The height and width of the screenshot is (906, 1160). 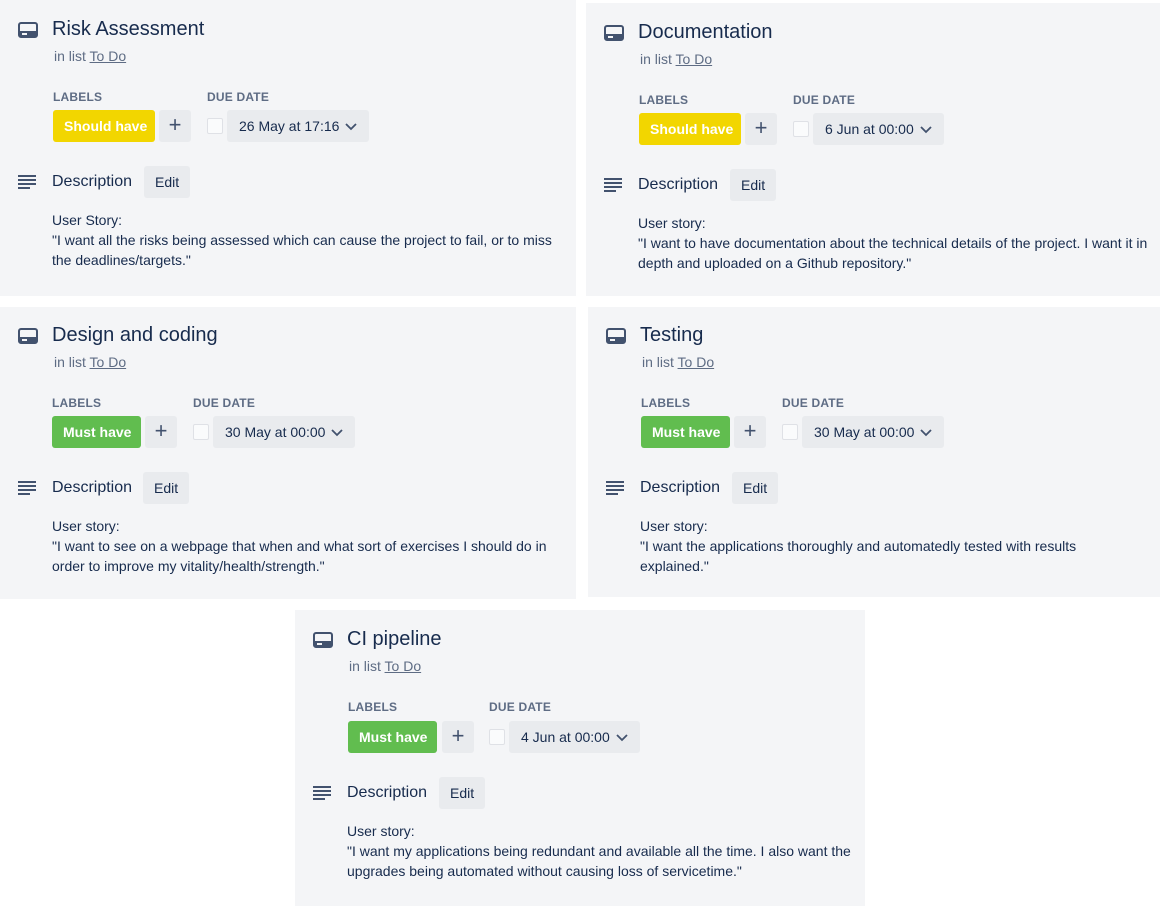 What do you see at coordinates (705, 32) in the screenshot?
I see `card-title: Documentation` at bounding box center [705, 32].